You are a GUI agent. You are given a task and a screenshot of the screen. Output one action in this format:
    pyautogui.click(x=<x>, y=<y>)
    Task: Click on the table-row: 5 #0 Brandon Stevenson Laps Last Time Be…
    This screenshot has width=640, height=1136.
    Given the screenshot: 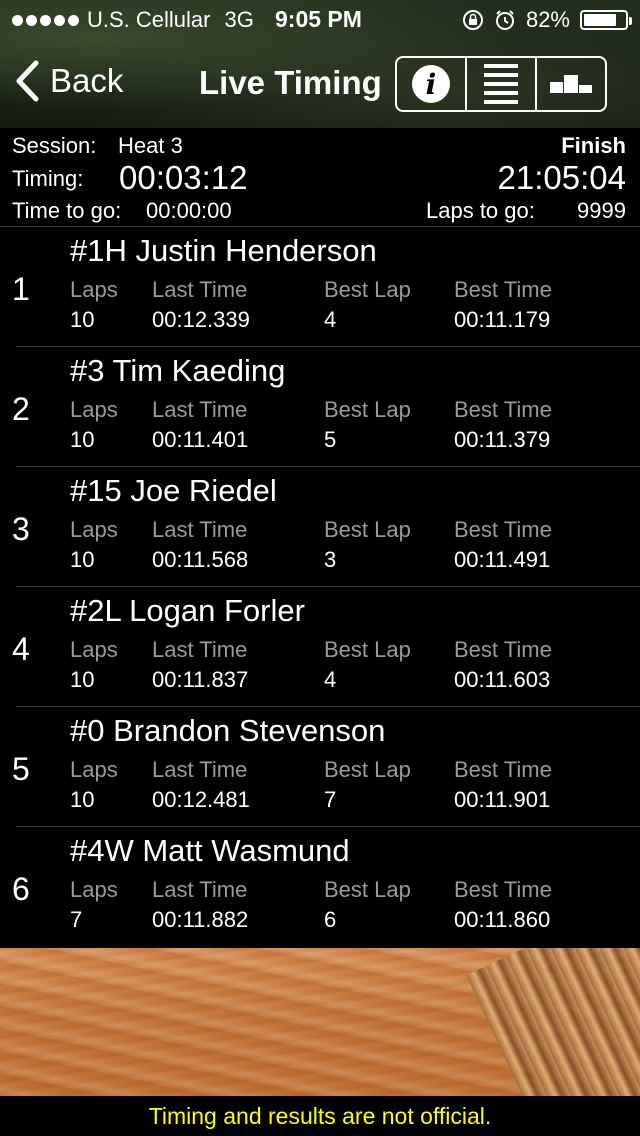 What is the action you would take?
    pyautogui.click(x=320, y=767)
    